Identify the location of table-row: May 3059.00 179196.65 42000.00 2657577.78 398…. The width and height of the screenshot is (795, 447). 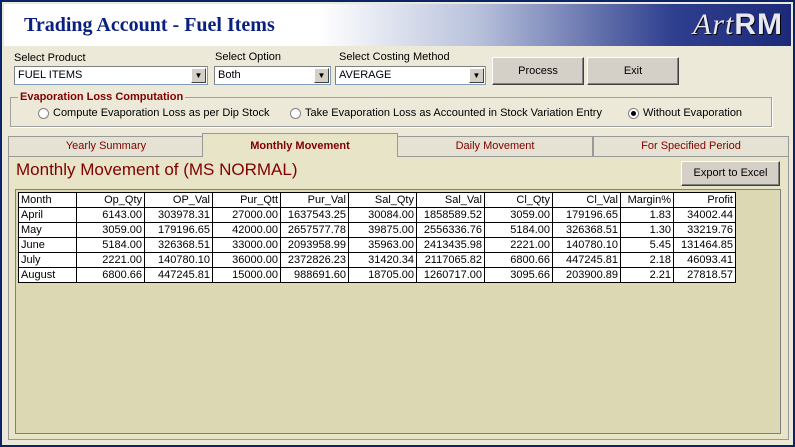
(377, 230).